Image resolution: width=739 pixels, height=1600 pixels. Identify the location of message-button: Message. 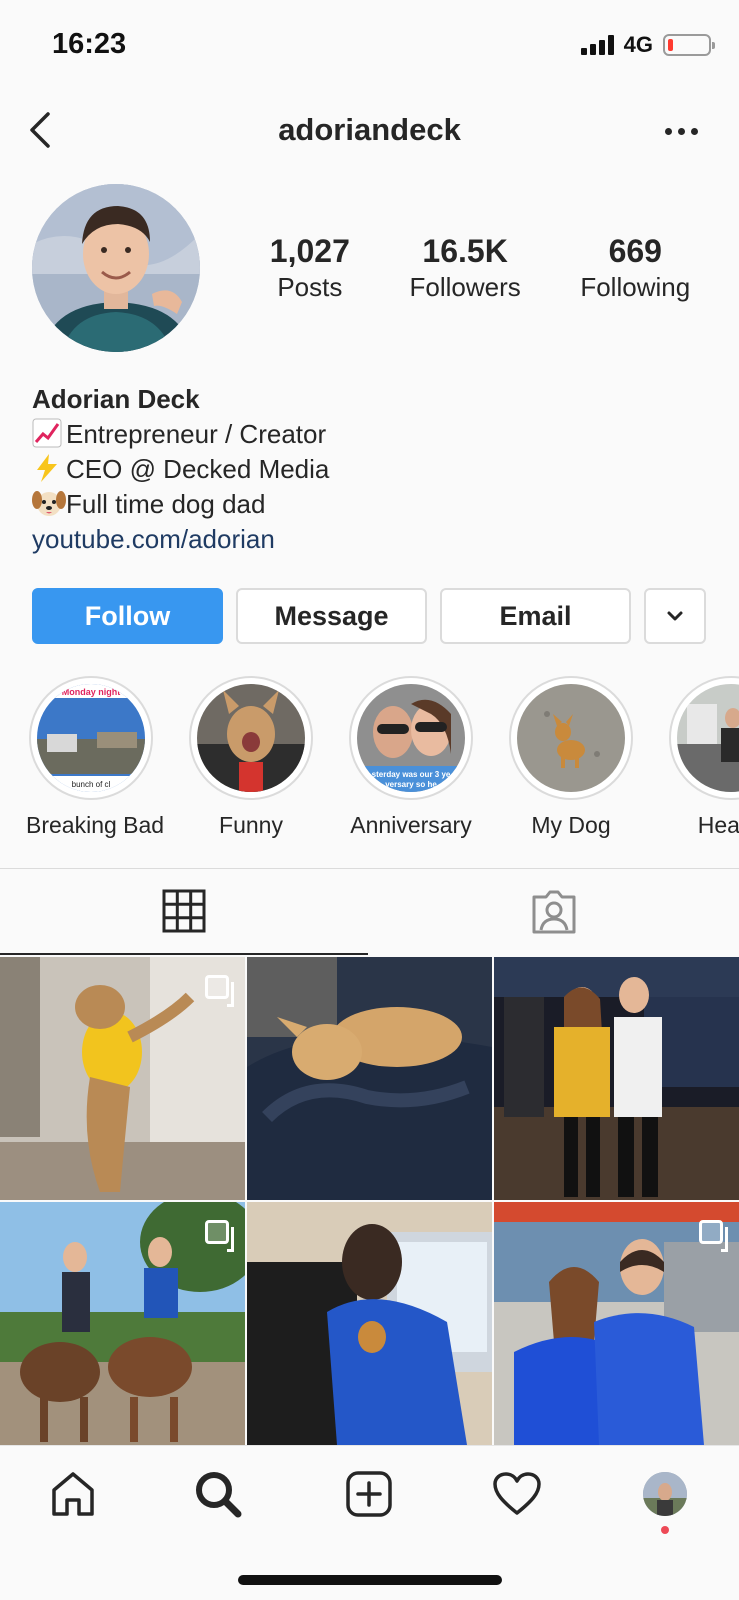
(331, 616).